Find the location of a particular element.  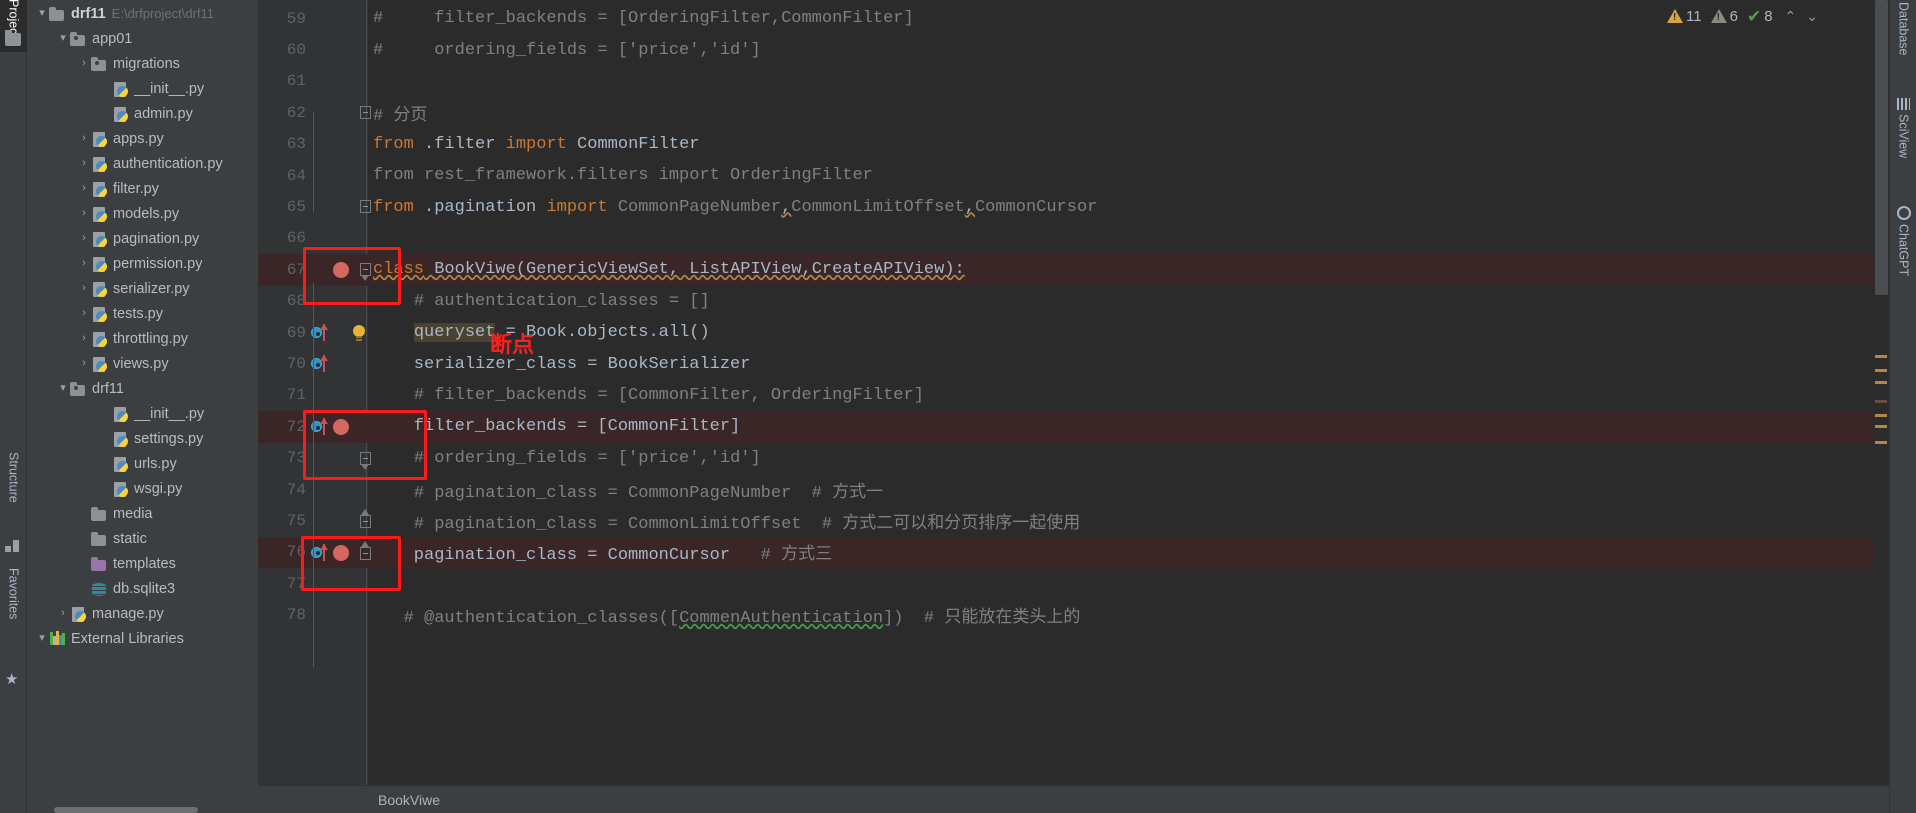

next-problem-icon: ⌄ is located at coordinates (1812, 16).